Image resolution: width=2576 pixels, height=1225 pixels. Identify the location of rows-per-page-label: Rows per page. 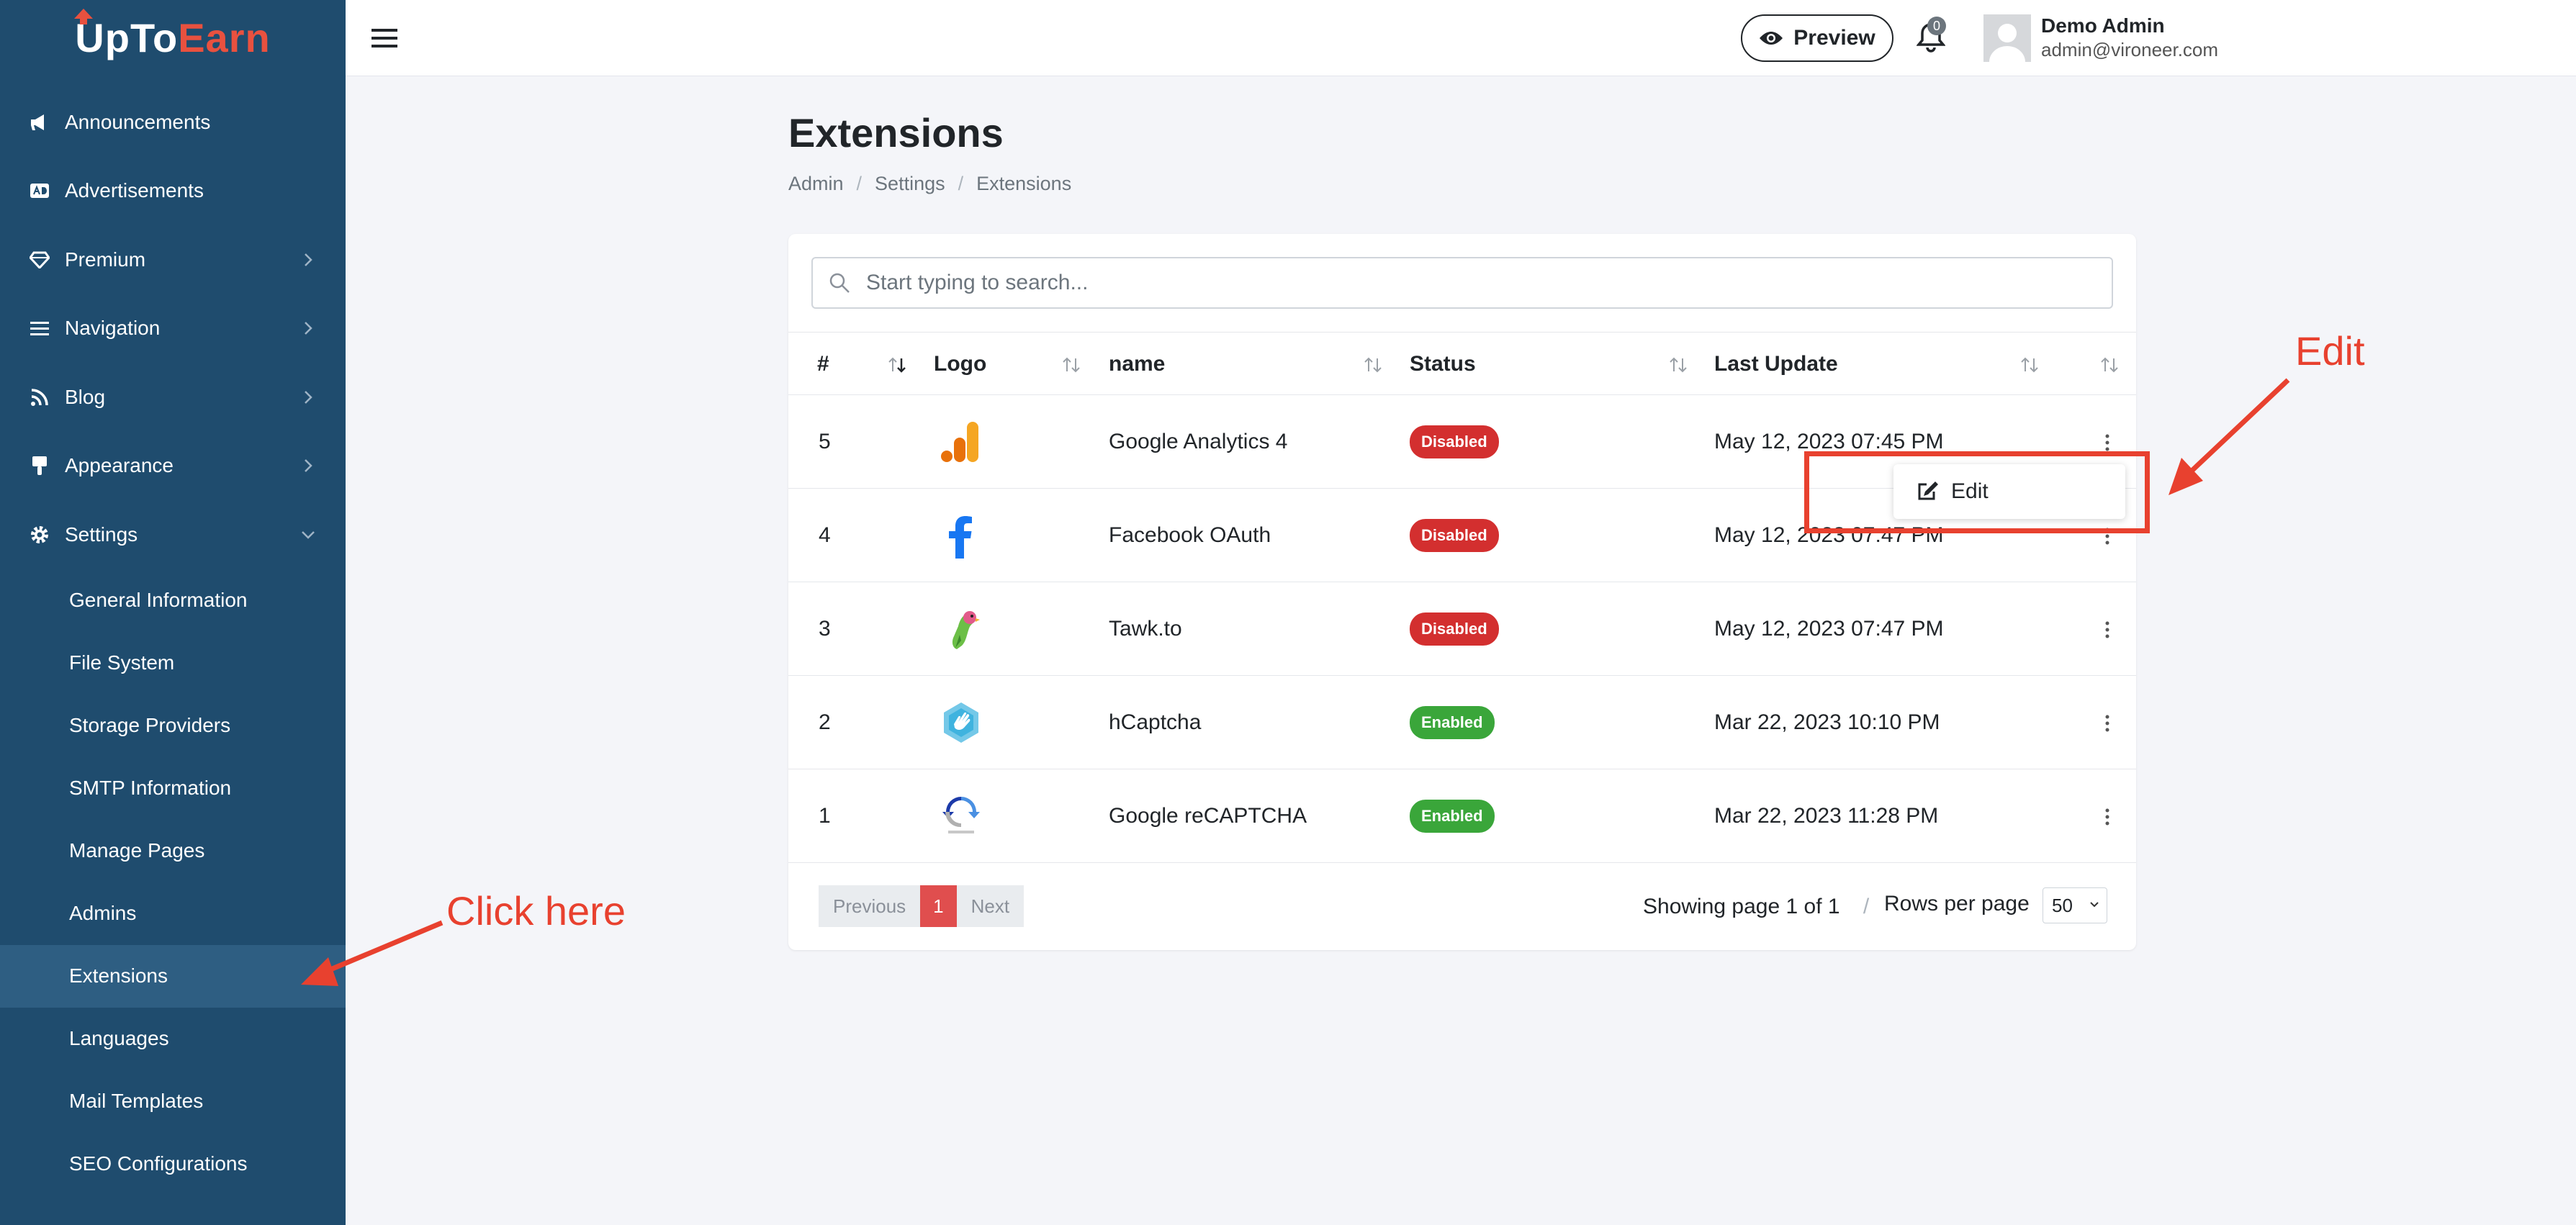
(1957, 904).